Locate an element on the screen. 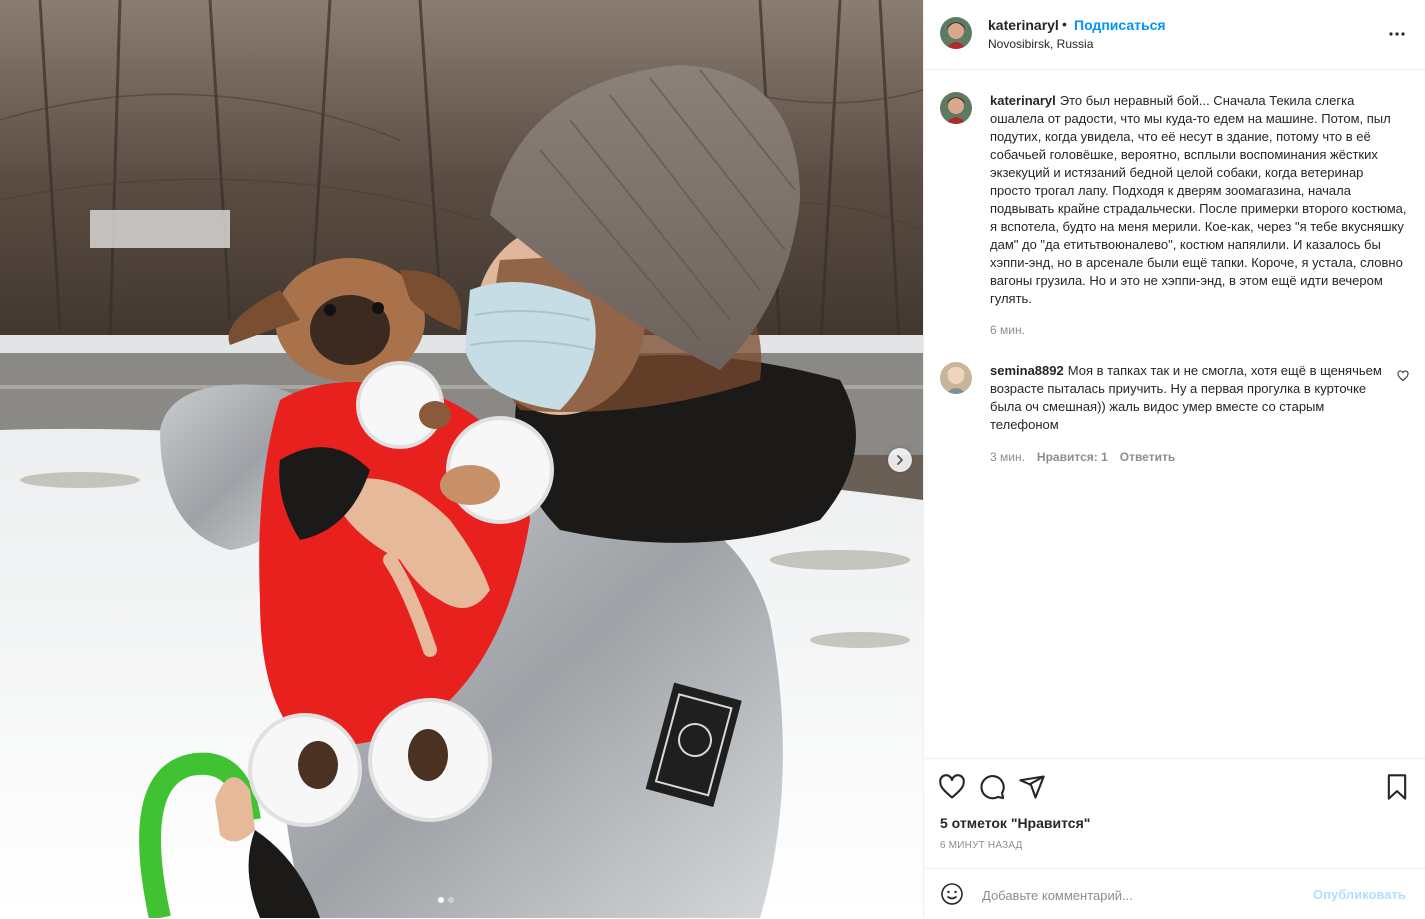 This screenshot has height=919, width=1425. publish-button: Опубликовать is located at coordinates (1359, 894).